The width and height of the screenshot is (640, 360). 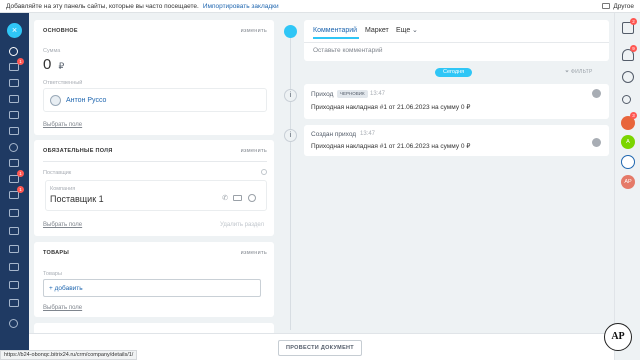 What do you see at coordinates (155, 100) in the screenshot?
I see `responsible-field: Антон Руссо` at bounding box center [155, 100].